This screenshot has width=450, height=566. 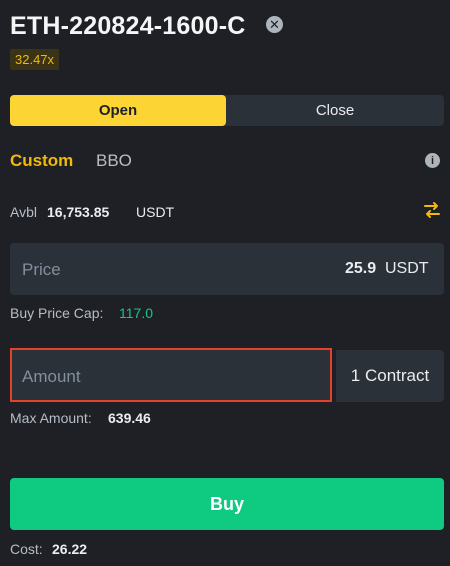 What do you see at coordinates (335, 110) in the screenshot?
I see `close-tab: Close` at bounding box center [335, 110].